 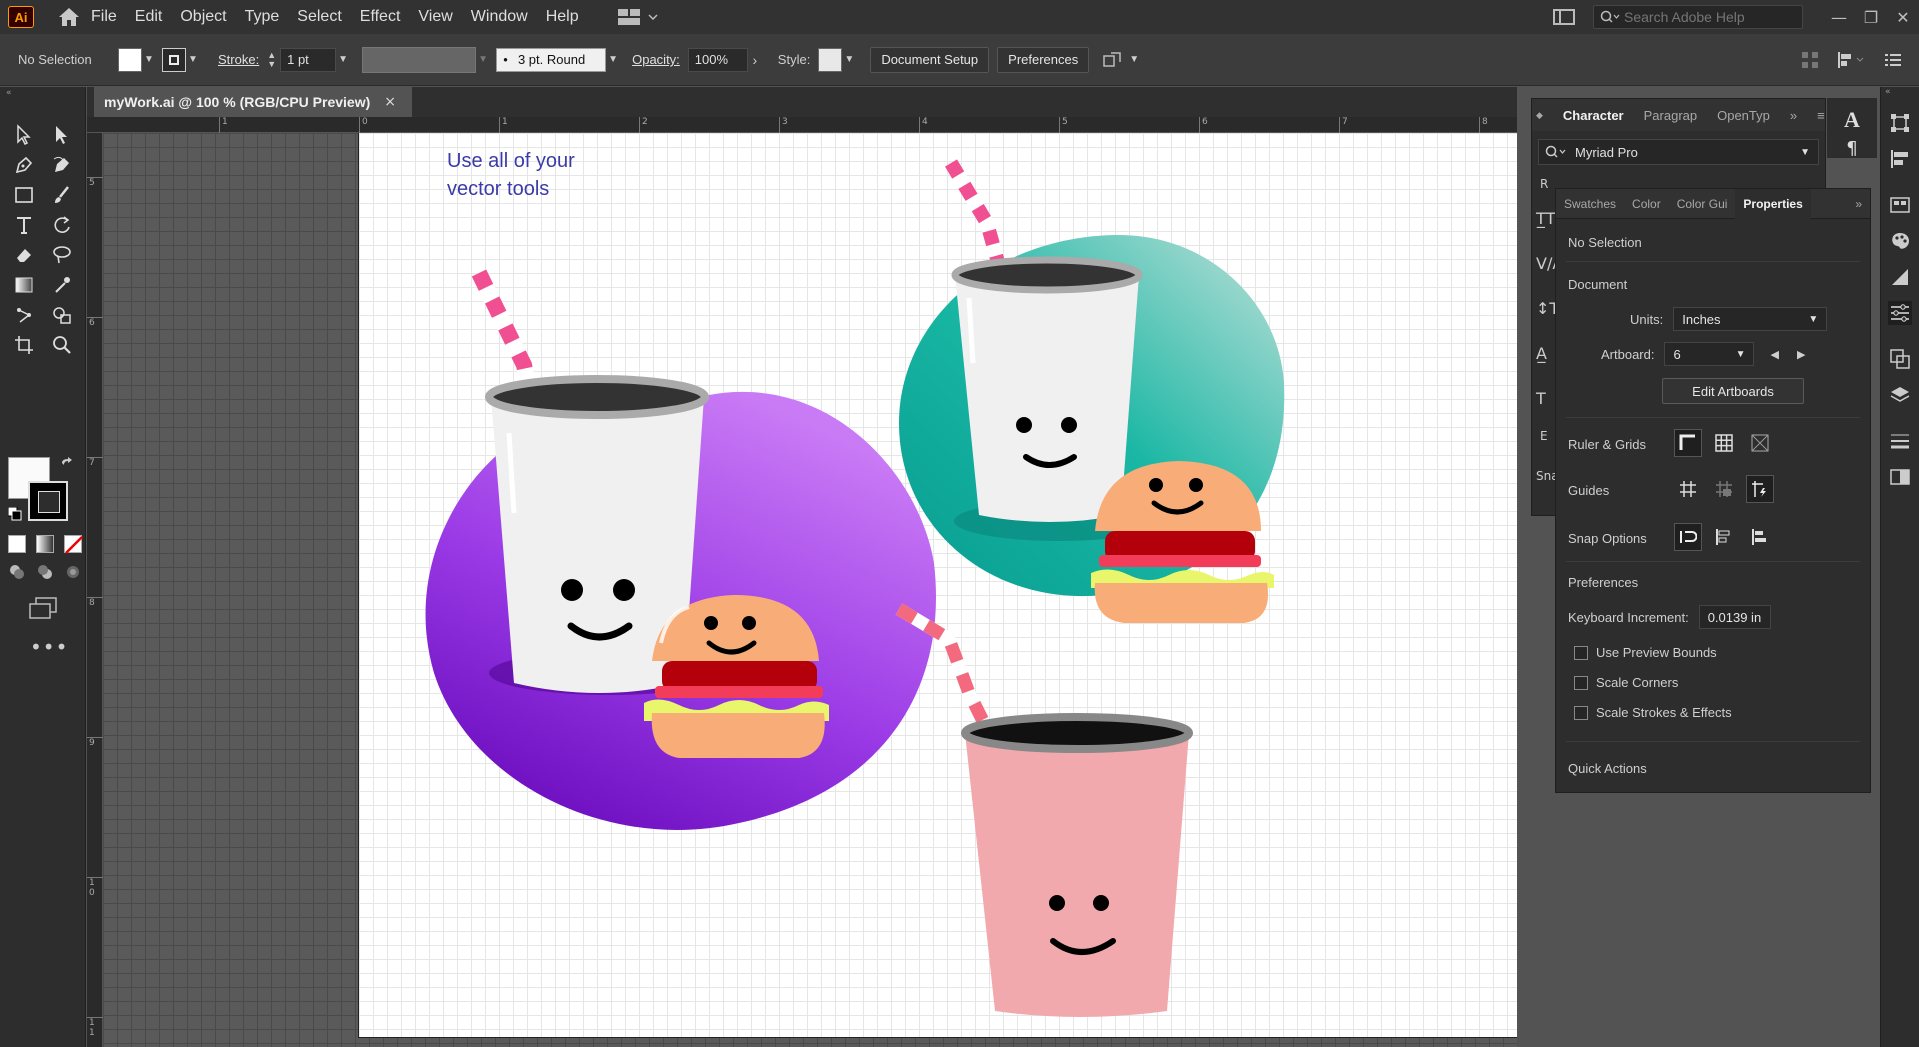 I want to click on home-icon, so click(x=69, y=17).